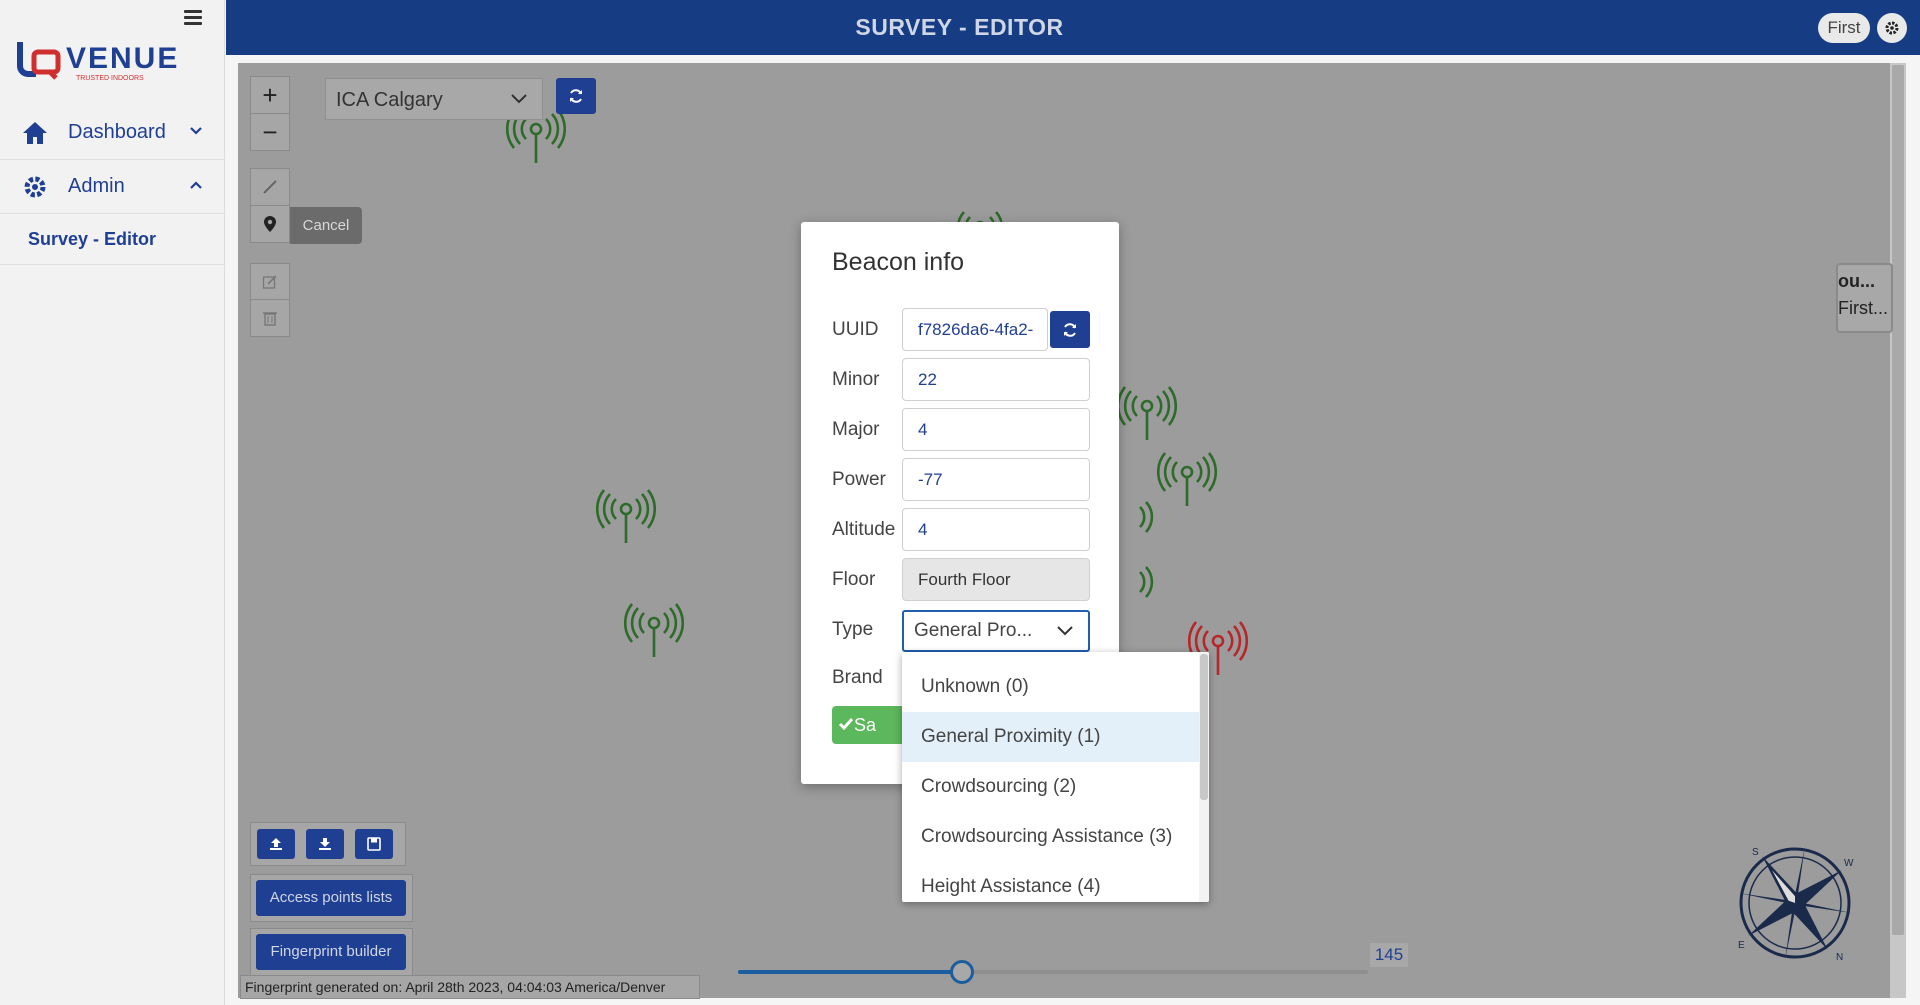 The image size is (1920, 1005). Describe the element at coordinates (853, 629) in the screenshot. I see `type-label: Type` at that location.